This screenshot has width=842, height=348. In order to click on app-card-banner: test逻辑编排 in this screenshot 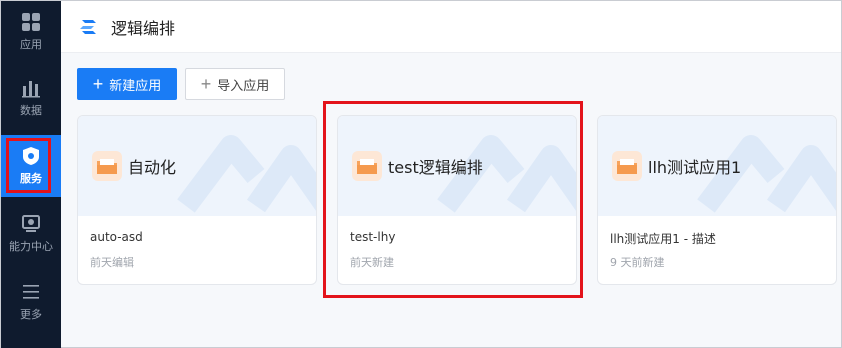, I will do `click(457, 166)`.